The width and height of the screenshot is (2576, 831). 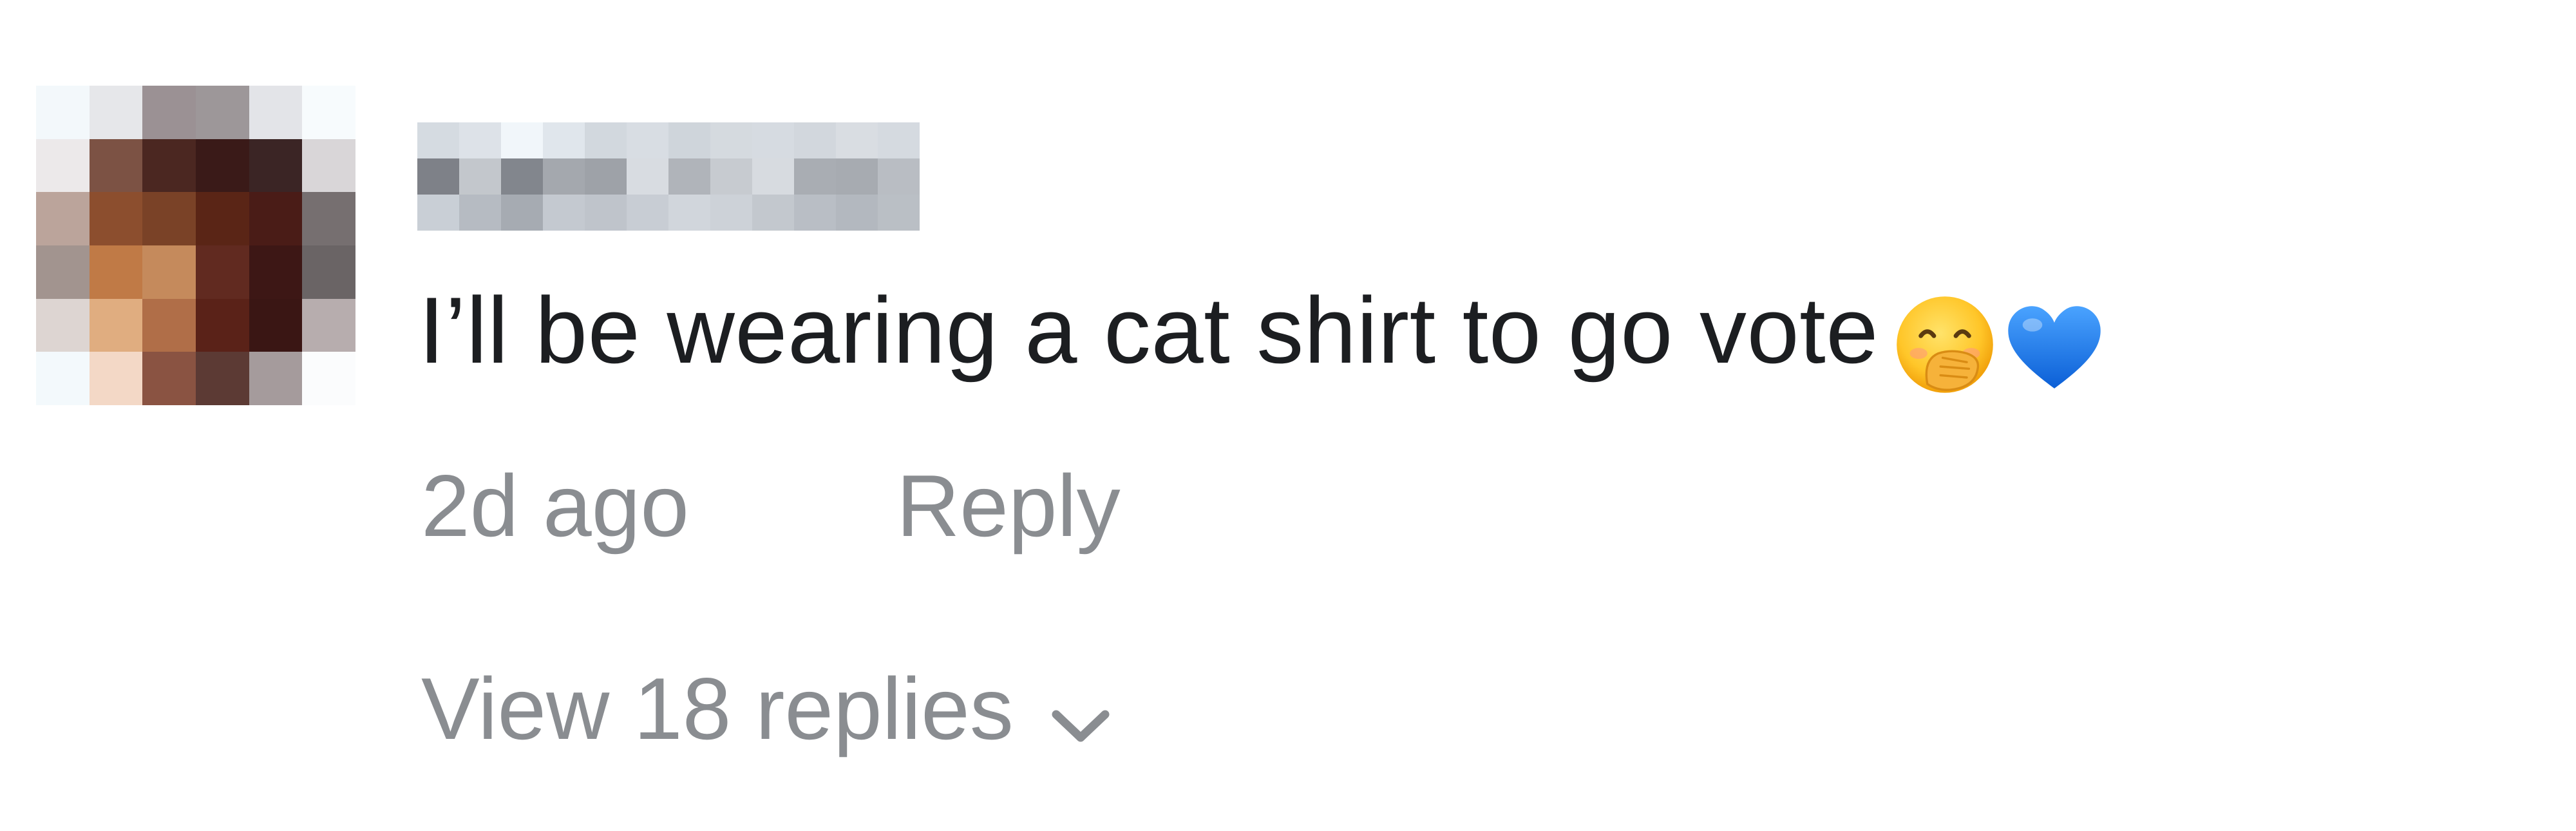 What do you see at coordinates (717, 709) in the screenshot?
I see `view-replies-label: View 18 replies` at bounding box center [717, 709].